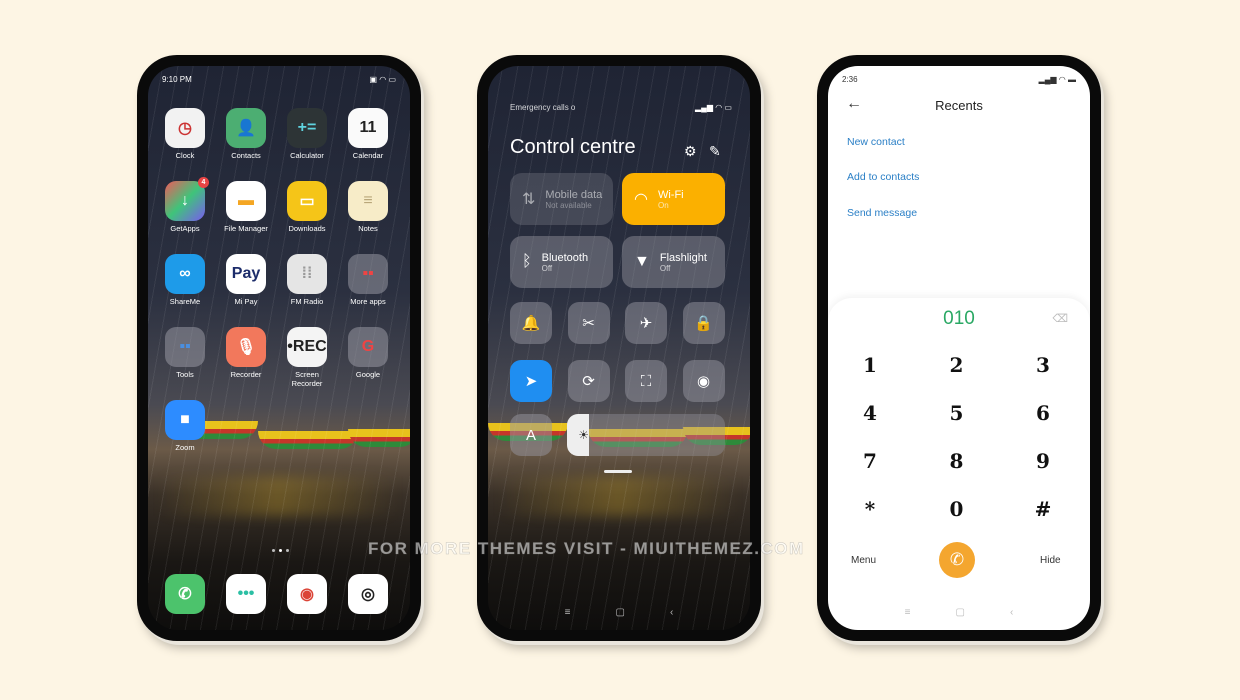 The image size is (1240, 700). What do you see at coordinates (642, 261) in the screenshot?
I see `flashlight-icon: ▼` at bounding box center [642, 261].